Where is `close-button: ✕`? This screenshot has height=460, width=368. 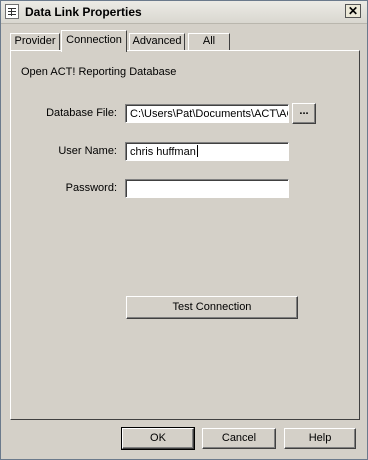 close-button: ✕ is located at coordinates (353, 11).